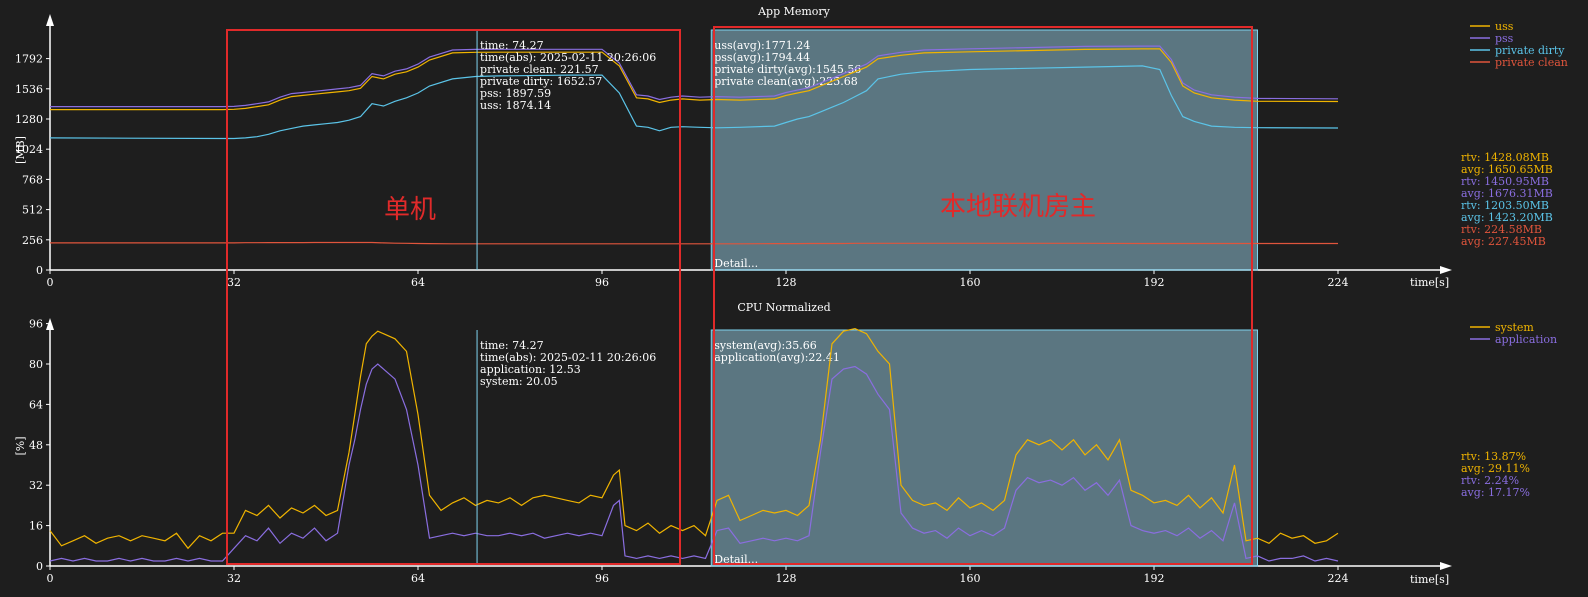 Image resolution: width=1588 pixels, height=597 pixels. What do you see at coordinates (50, 578) in the screenshot?
I see `cpu-x-tick-label: 0` at bounding box center [50, 578].